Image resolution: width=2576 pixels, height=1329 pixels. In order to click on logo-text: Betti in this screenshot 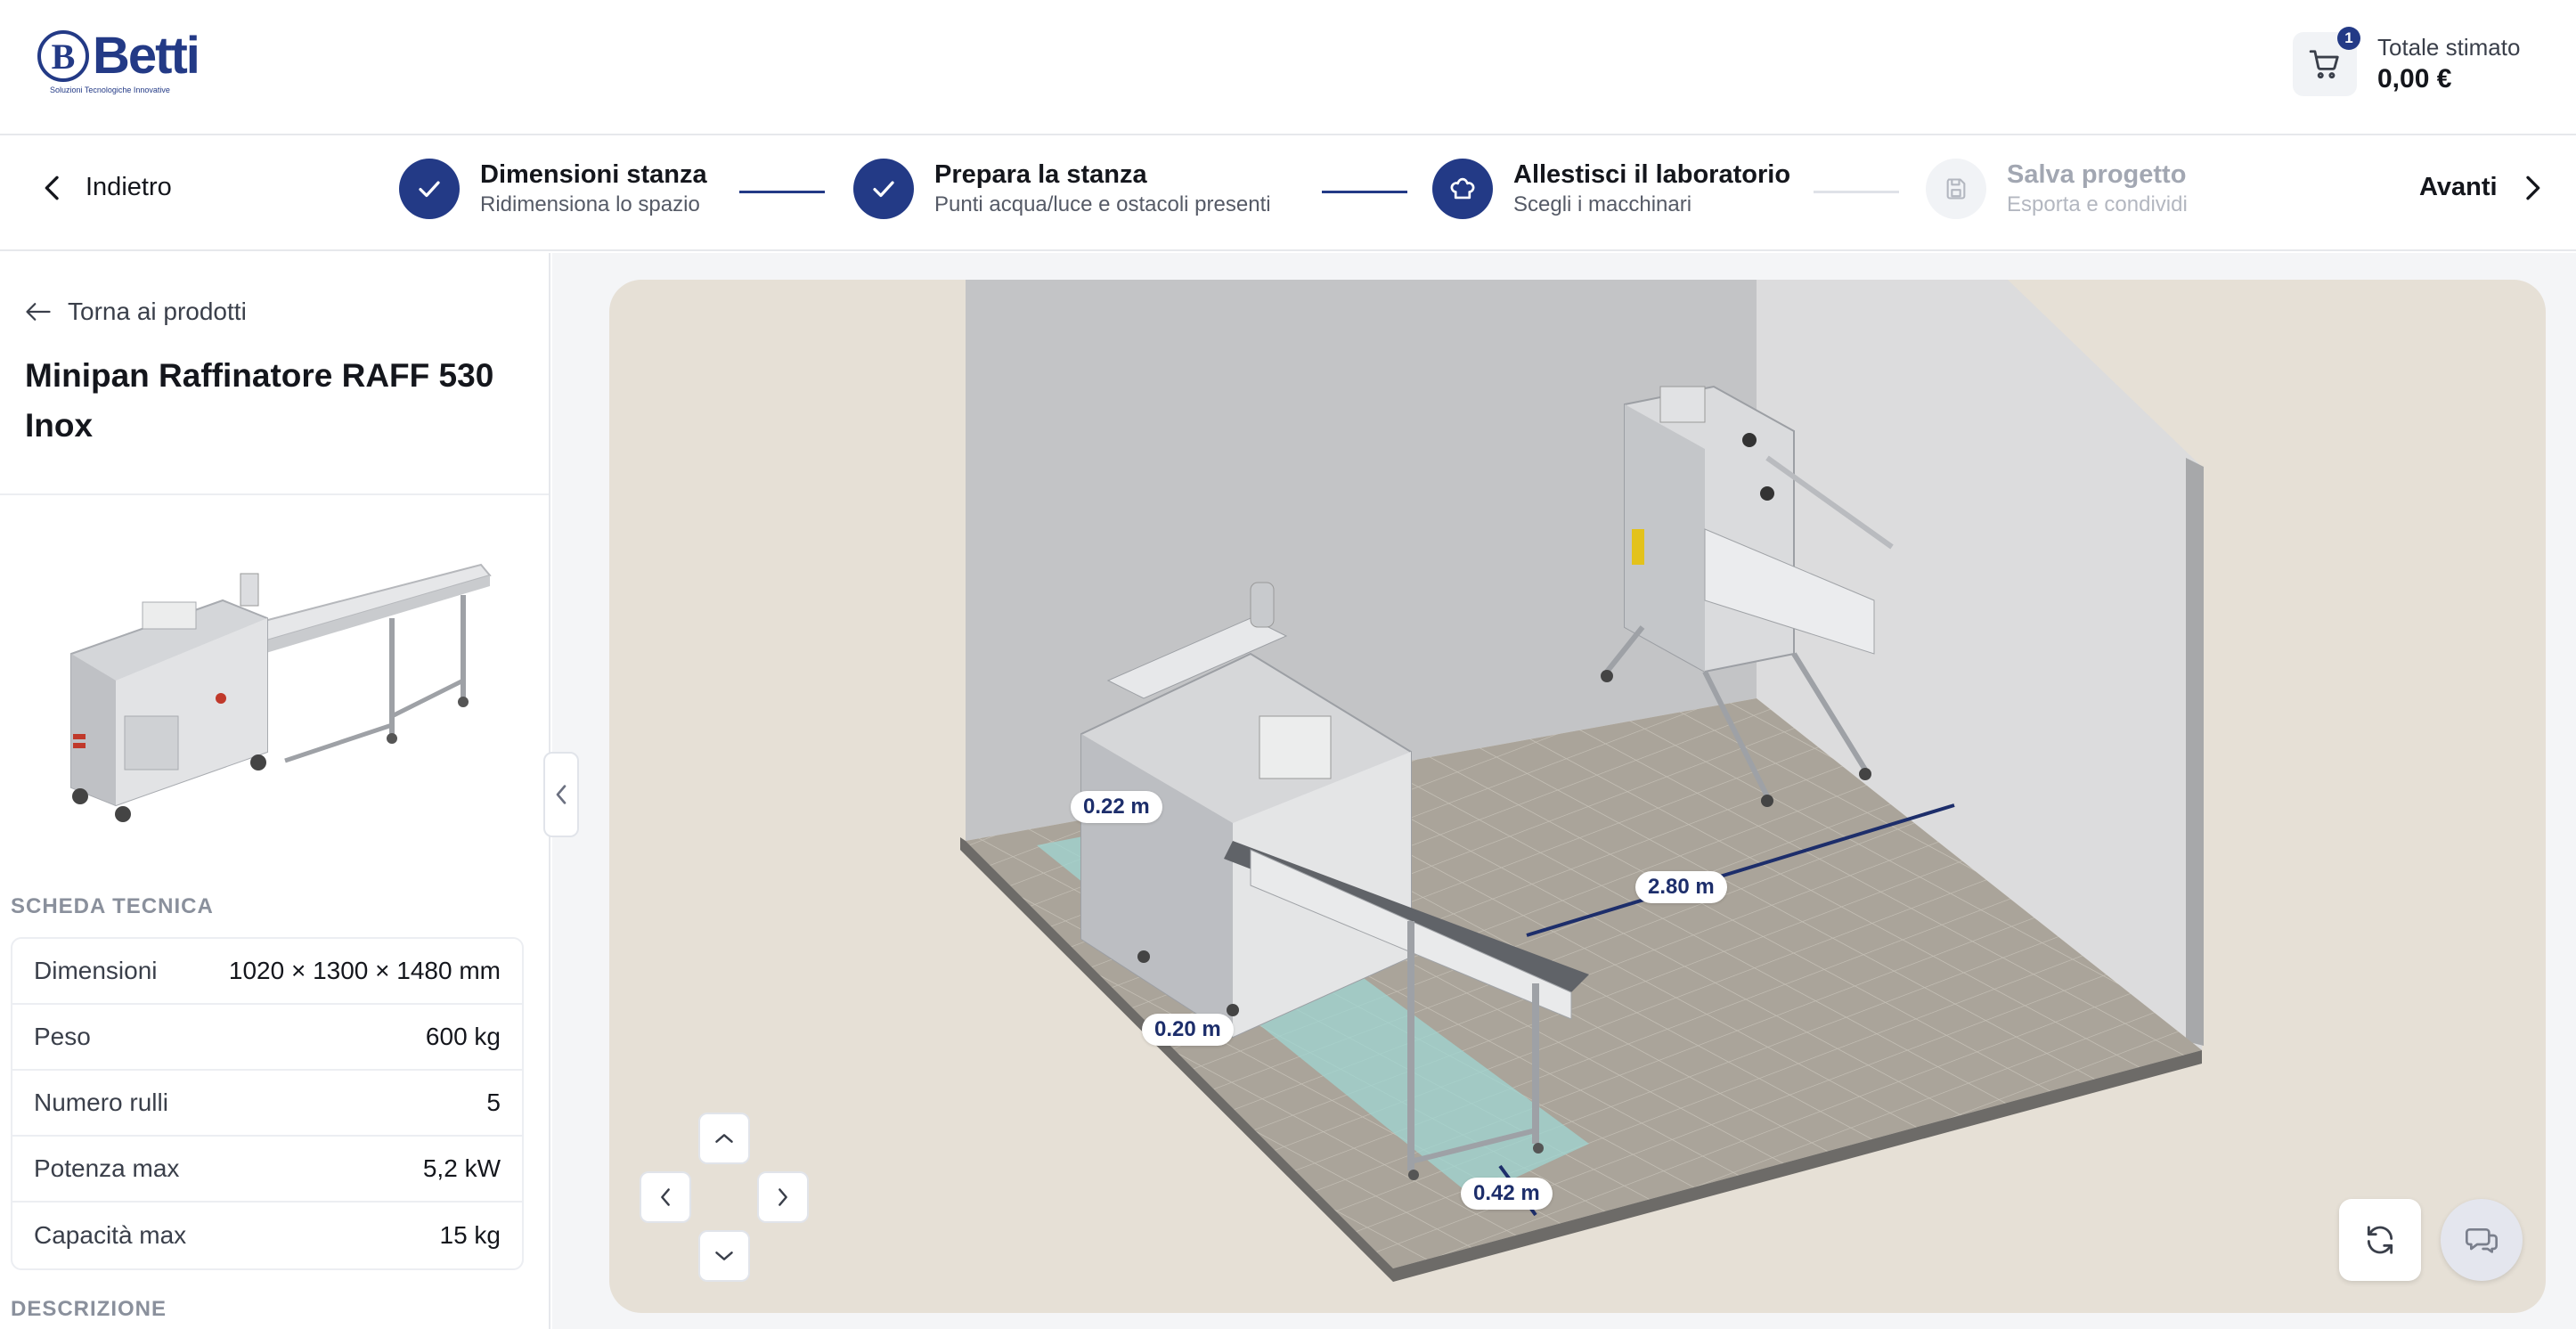, I will do `click(147, 56)`.